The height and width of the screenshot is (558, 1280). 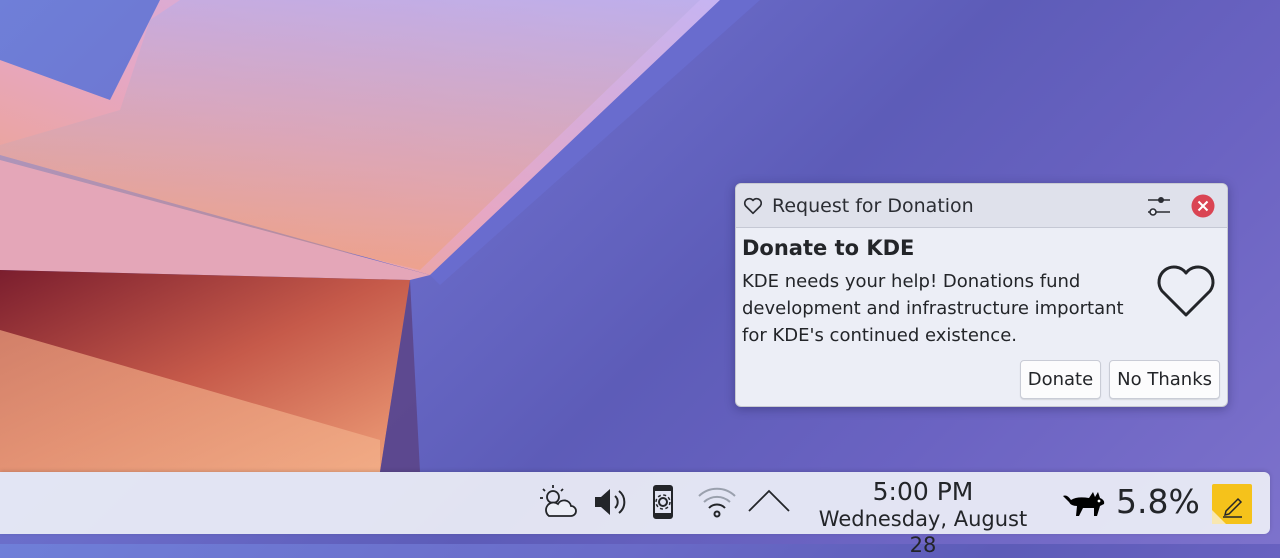 I want to click on no-thanks-button: No Thanks, so click(x=1164, y=379).